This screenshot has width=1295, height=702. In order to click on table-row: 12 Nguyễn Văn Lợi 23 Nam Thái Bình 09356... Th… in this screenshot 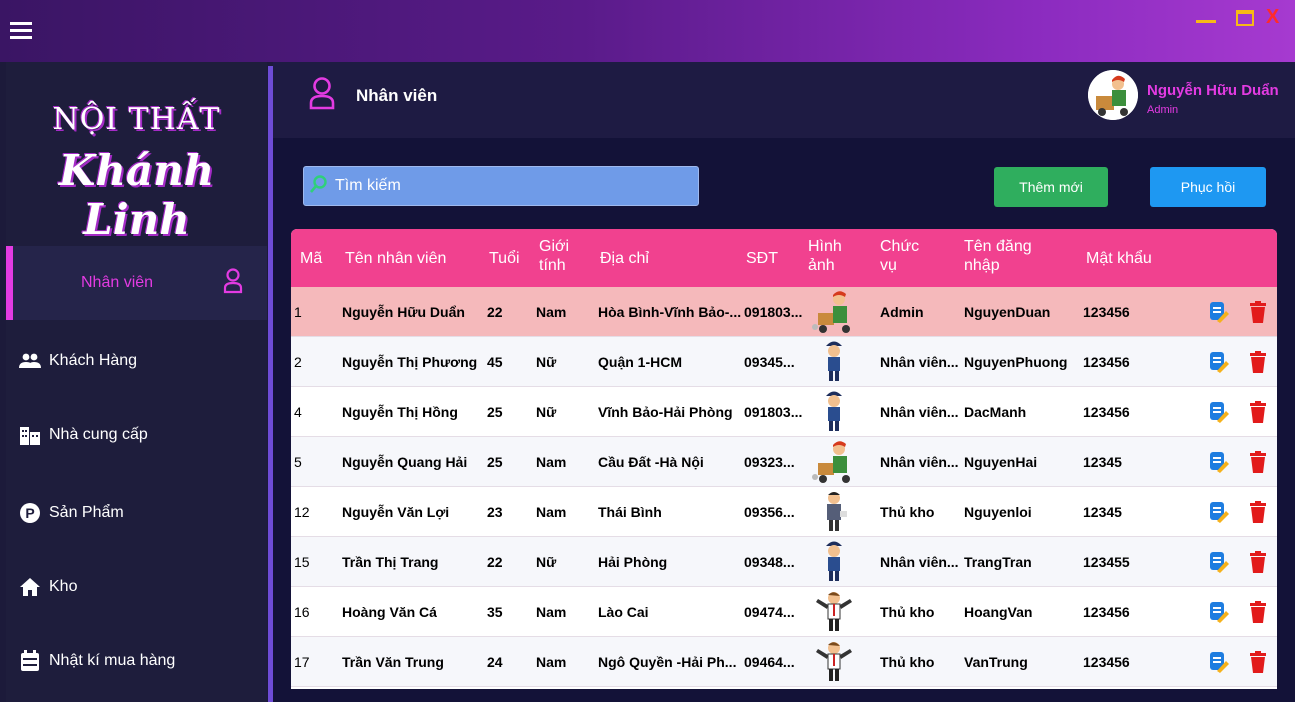, I will do `click(784, 512)`.